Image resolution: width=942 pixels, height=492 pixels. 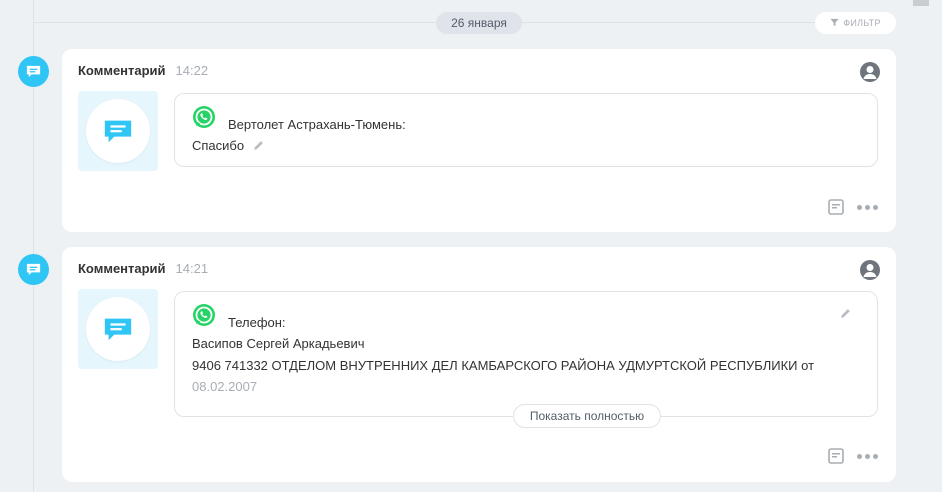 I want to click on card-time: 14:21, so click(x=192, y=268).